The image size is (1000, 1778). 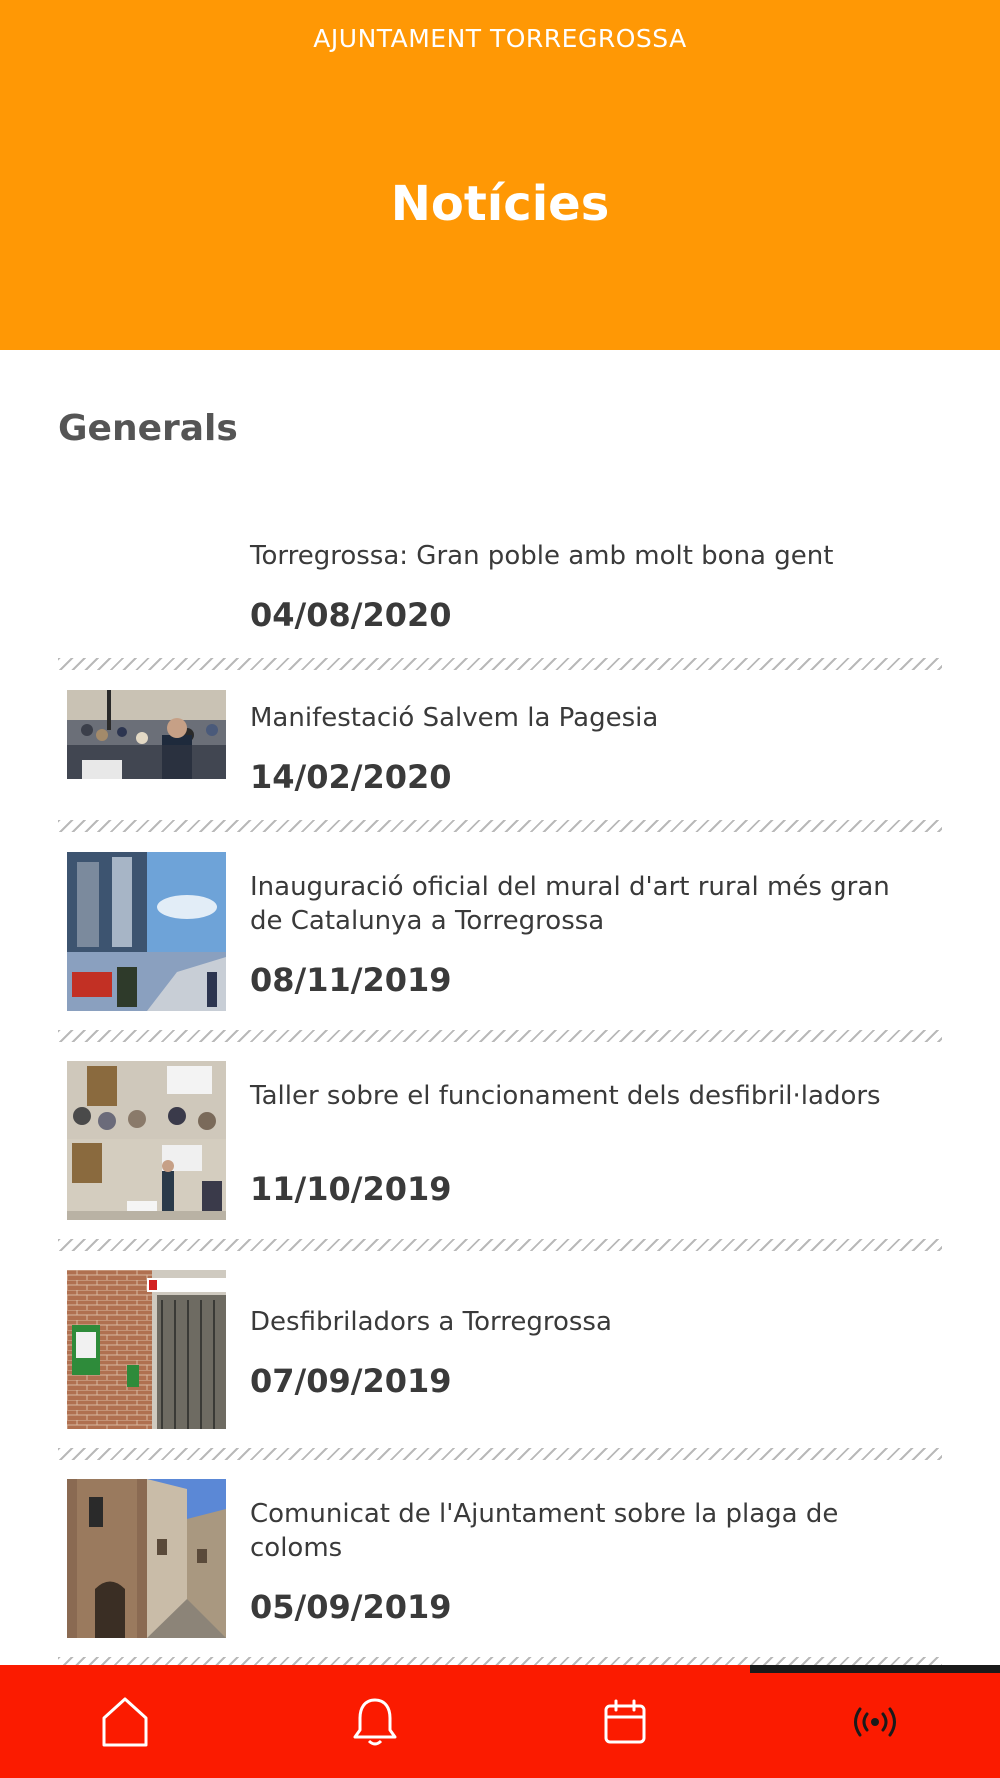 What do you see at coordinates (351, 1381) in the screenshot?
I see `news-date: 07/09/2019` at bounding box center [351, 1381].